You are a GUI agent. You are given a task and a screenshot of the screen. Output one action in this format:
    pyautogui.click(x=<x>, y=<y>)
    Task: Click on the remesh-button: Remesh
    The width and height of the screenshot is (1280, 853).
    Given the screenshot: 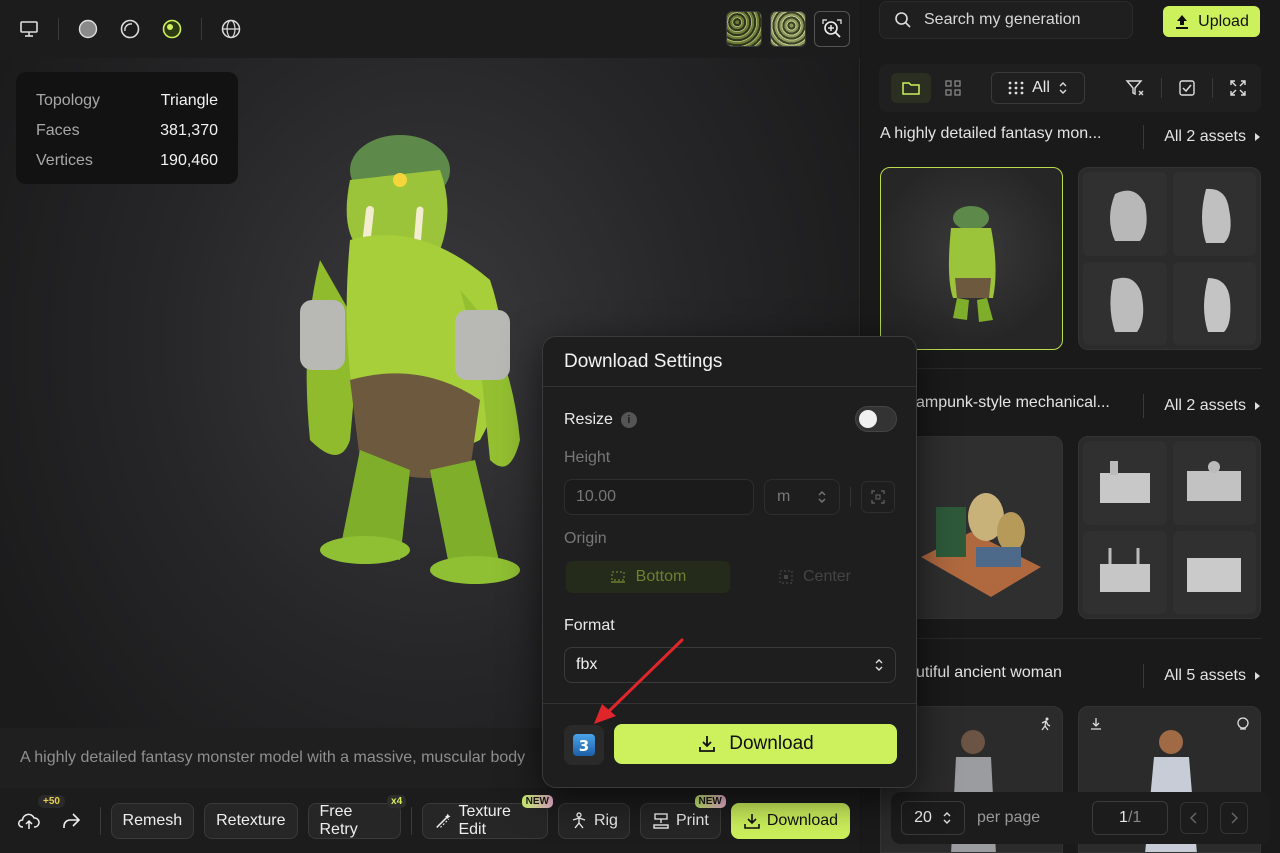 What is the action you would take?
    pyautogui.click(x=152, y=820)
    